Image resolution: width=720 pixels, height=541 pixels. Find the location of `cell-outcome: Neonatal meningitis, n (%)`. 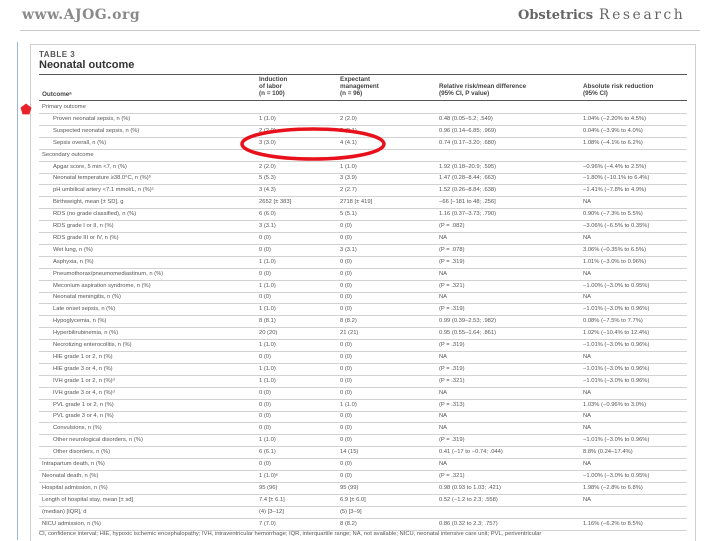

cell-outcome: Neonatal meningitis, n (%) is located at coordinates (87, 297).